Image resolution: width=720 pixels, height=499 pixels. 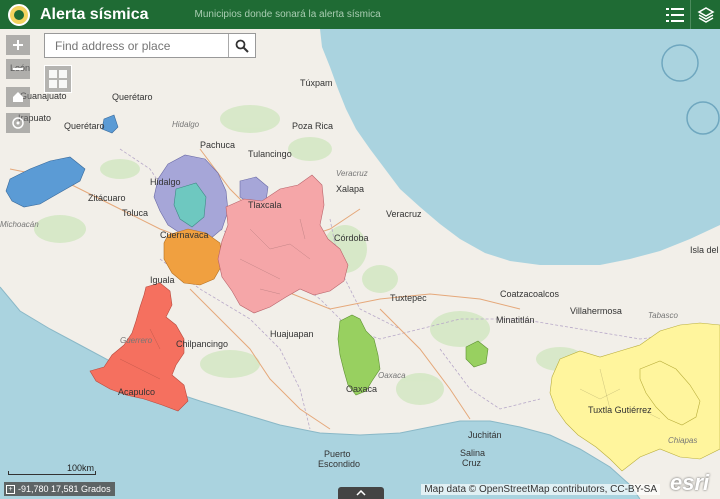 What do you see at coordinates (80, 468) in the screenshot?
I see `scale-label: 100km` at bounding box center [80, 468].